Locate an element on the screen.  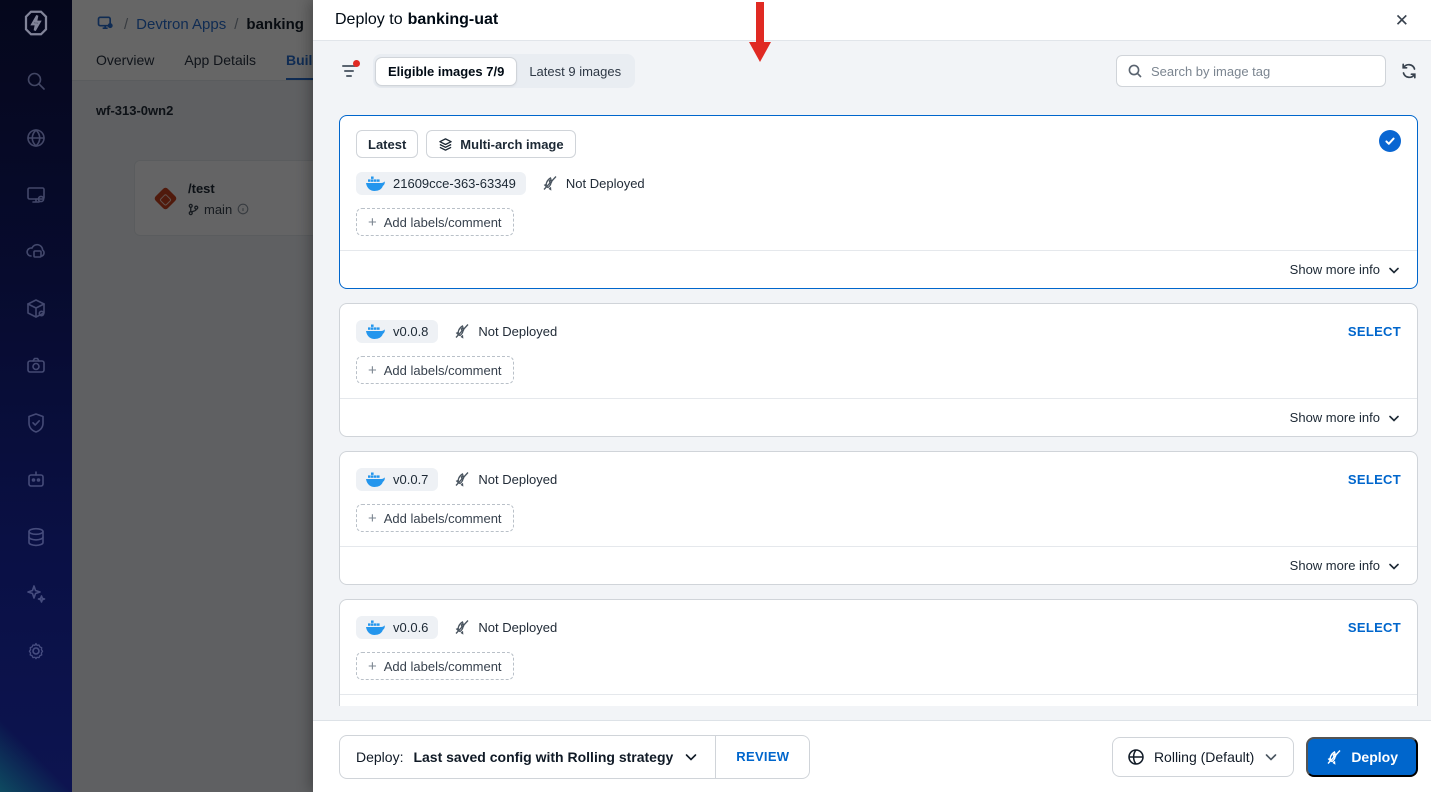
modal-title: Deploy to banking-uat is located at coordinates (416, 20).